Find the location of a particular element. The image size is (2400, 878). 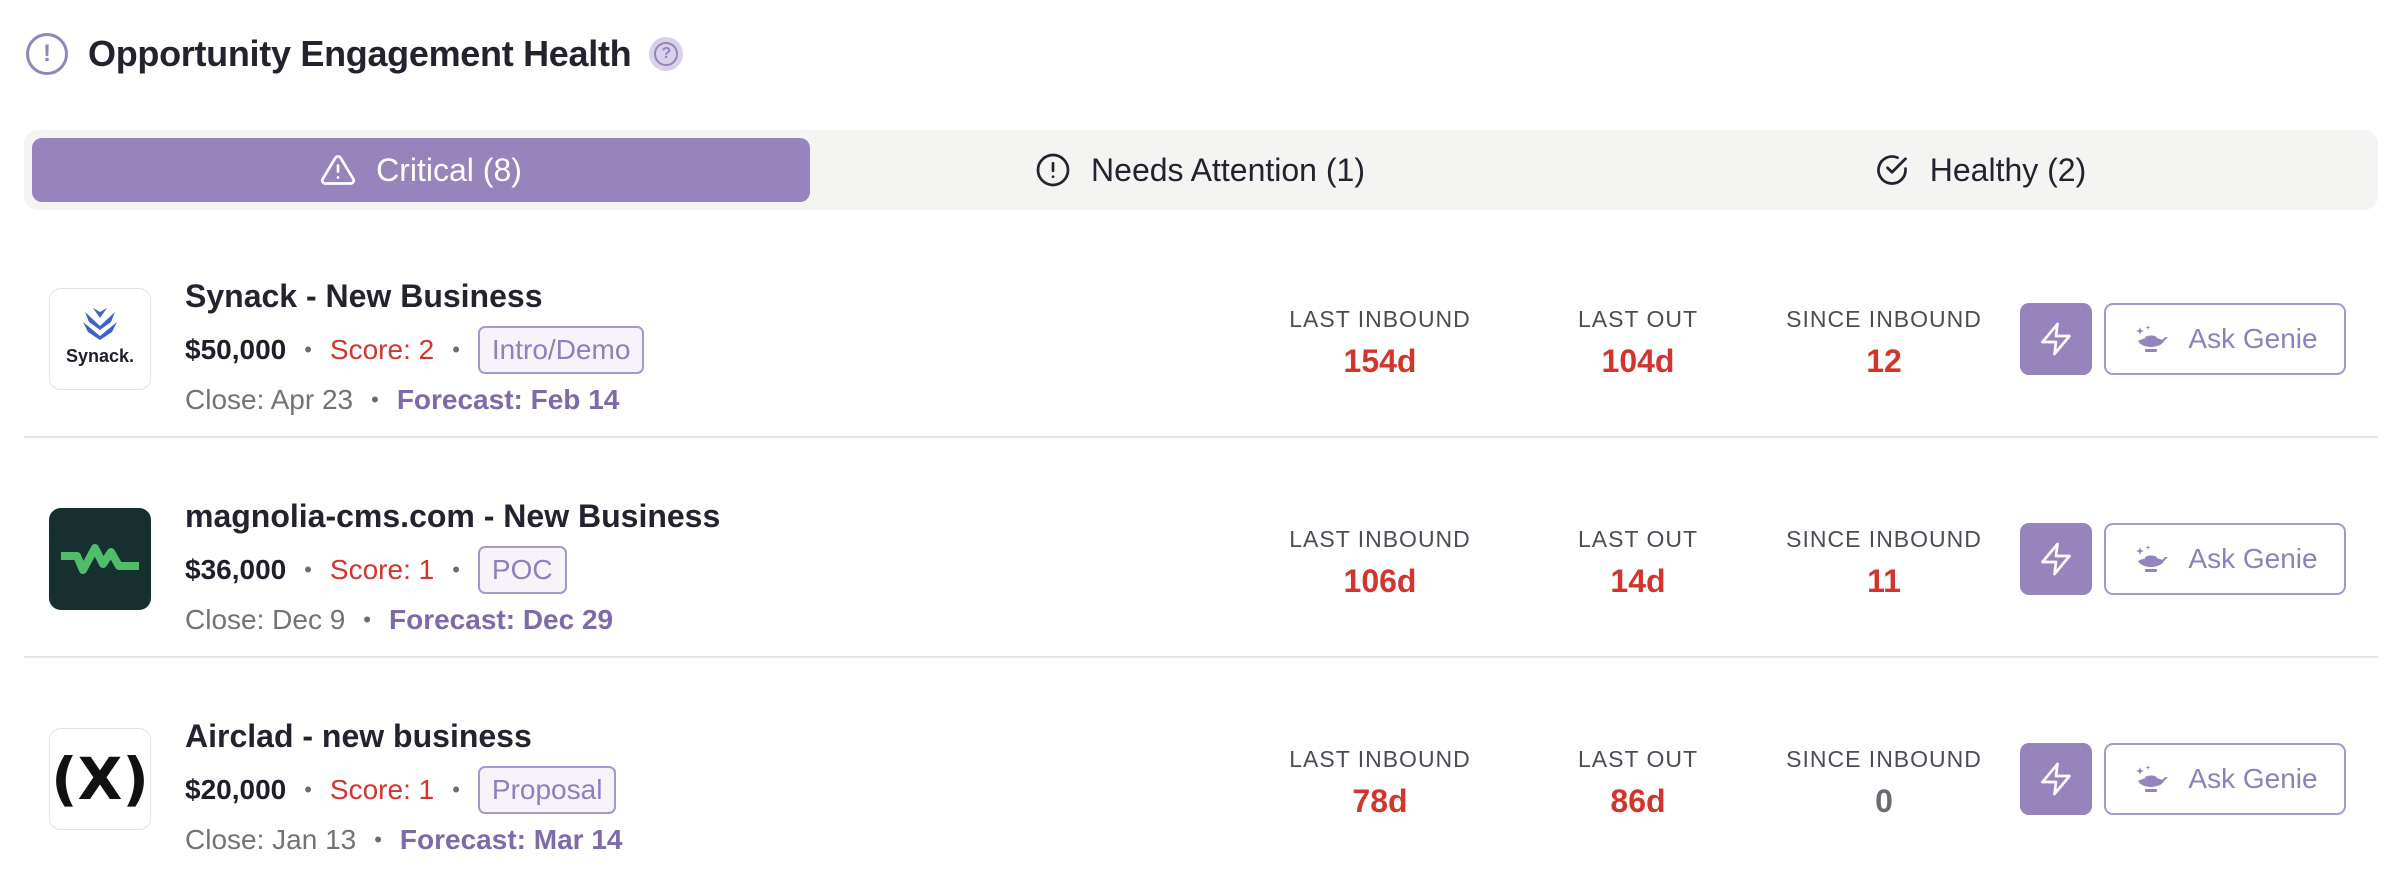

close-date: Close: Dec 9 is located at coordinates (265, 619).